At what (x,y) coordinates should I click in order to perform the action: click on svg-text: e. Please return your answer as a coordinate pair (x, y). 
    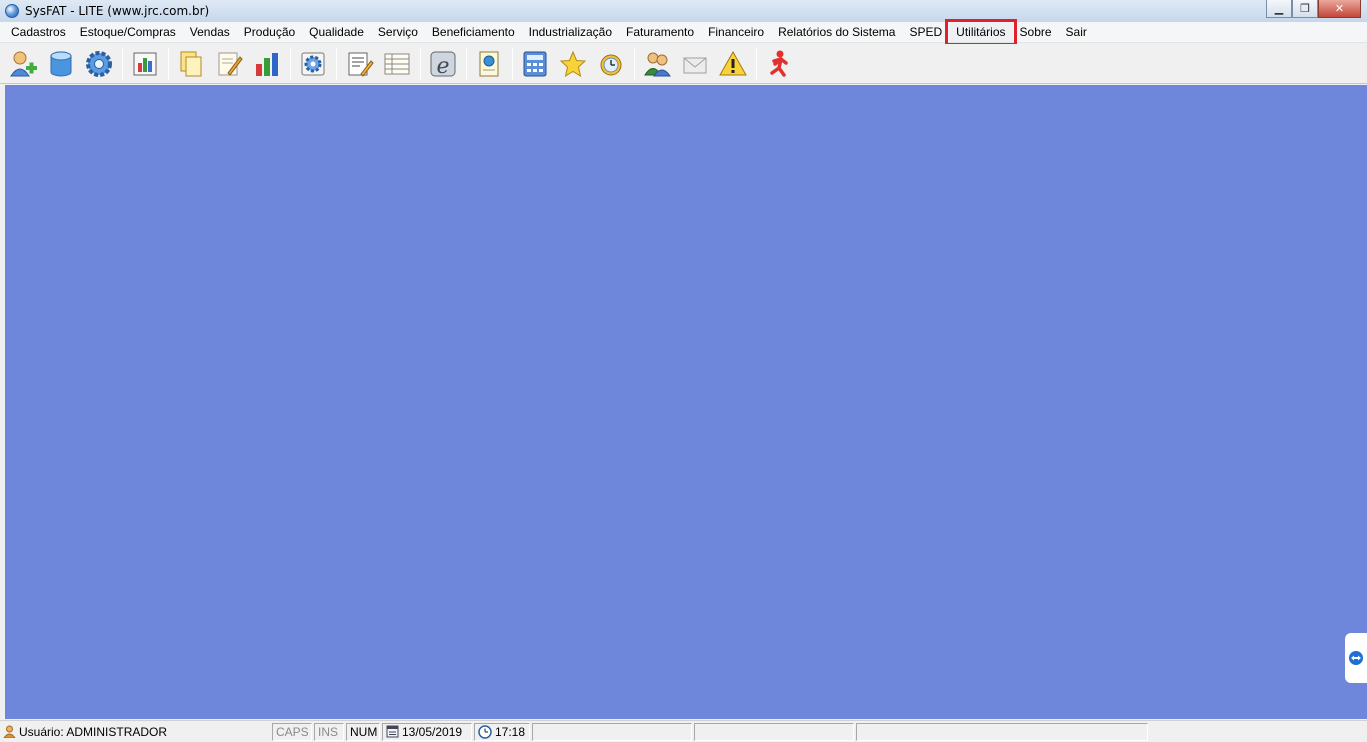
    Looking at the image, I should click on (442, 66).